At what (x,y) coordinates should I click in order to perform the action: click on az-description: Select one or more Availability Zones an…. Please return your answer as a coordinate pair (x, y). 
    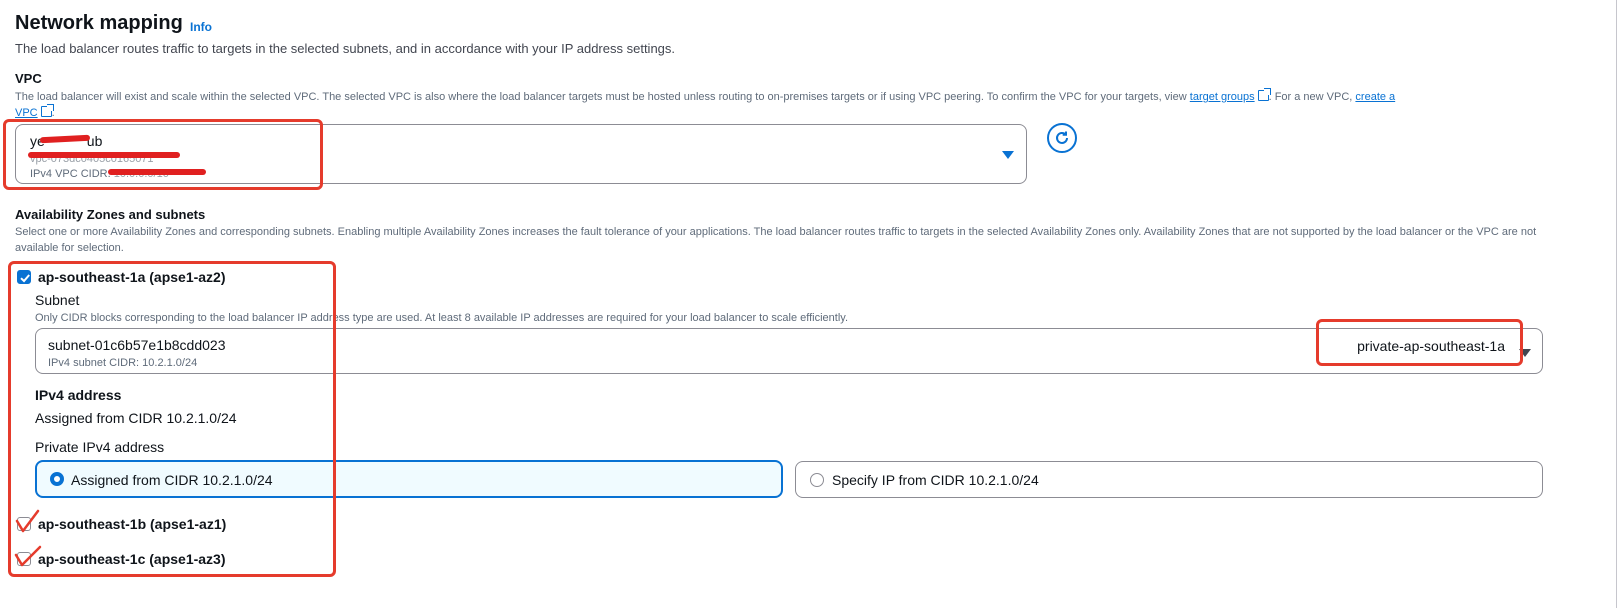
    Looking at the image, I should click on (776, 240).